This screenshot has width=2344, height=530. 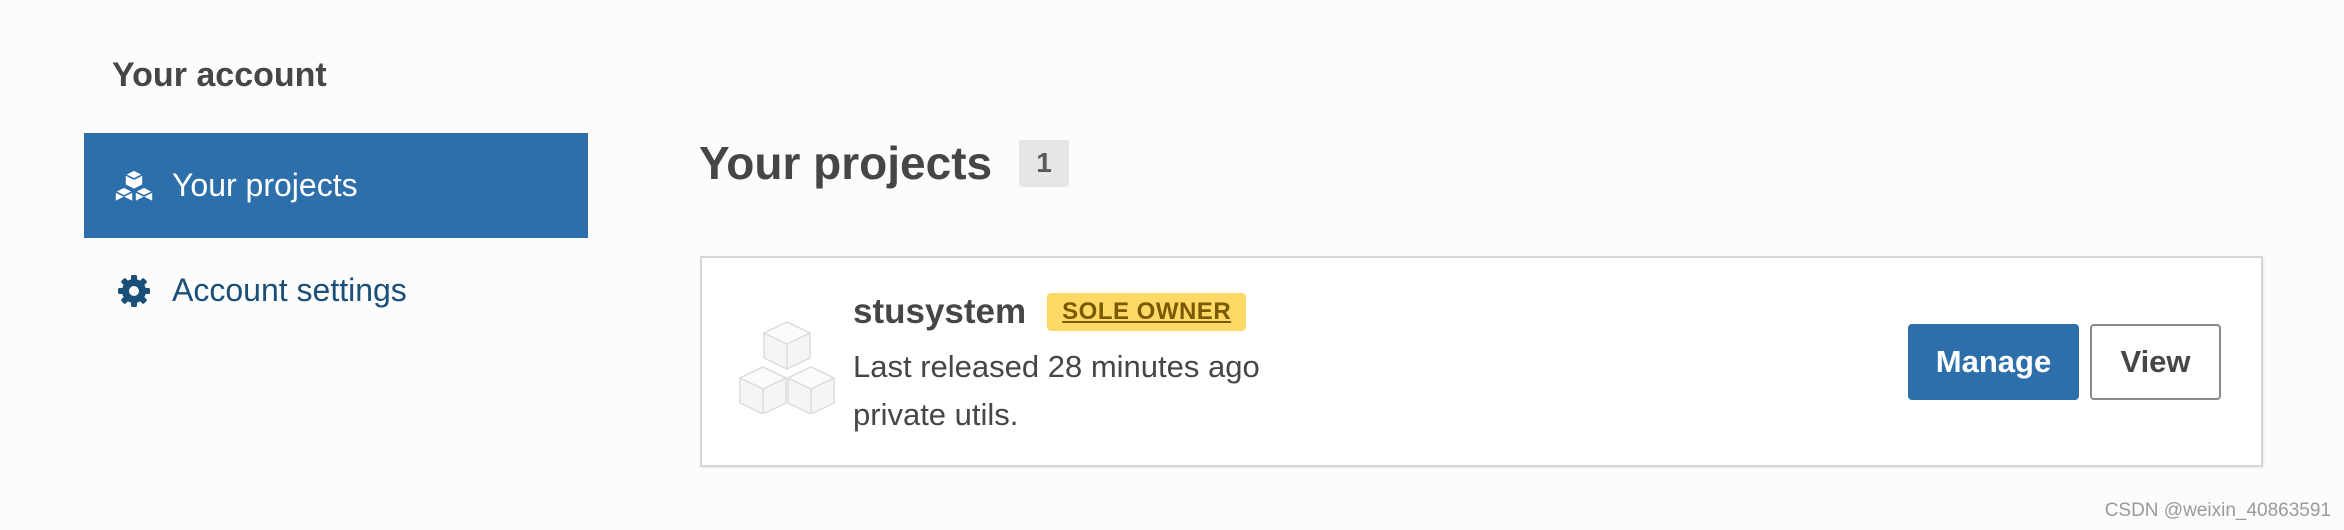 I want to click on card-actions: Manage View, so click(x=2064, y=362).